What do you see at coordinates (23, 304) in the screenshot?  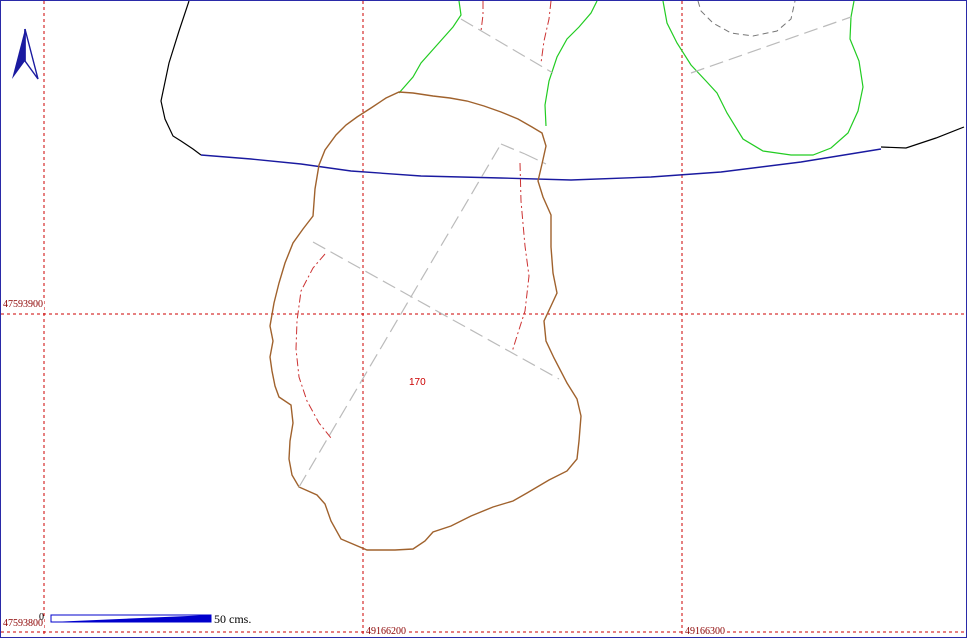 I see `coord-label-y-upper: 47593900` at bounding box center [23, 304].